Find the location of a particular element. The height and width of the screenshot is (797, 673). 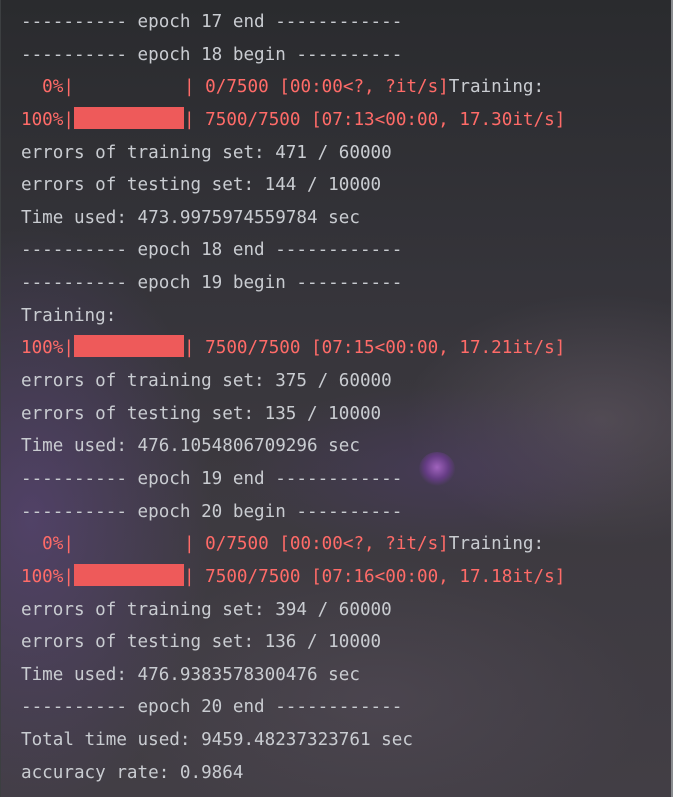

console-line: errors of testing set: 144 / 10000 is located at coordinates (201, 185).